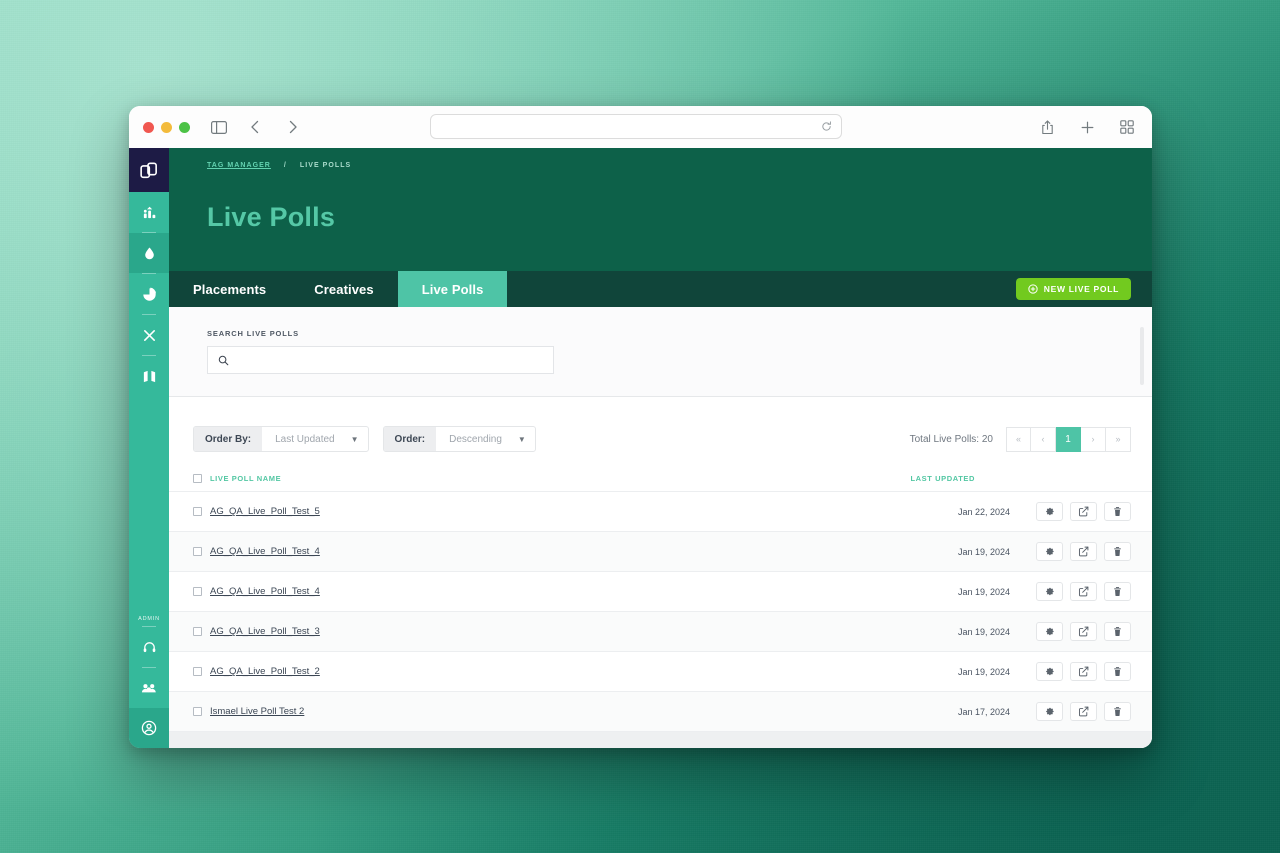 This screenshot has width=1280, height=853. What do you see at coordinates (942, 478) in the screenshot?
I see `column-header-last-updated: LAST UPDATED` at bounding box center [942, 478].